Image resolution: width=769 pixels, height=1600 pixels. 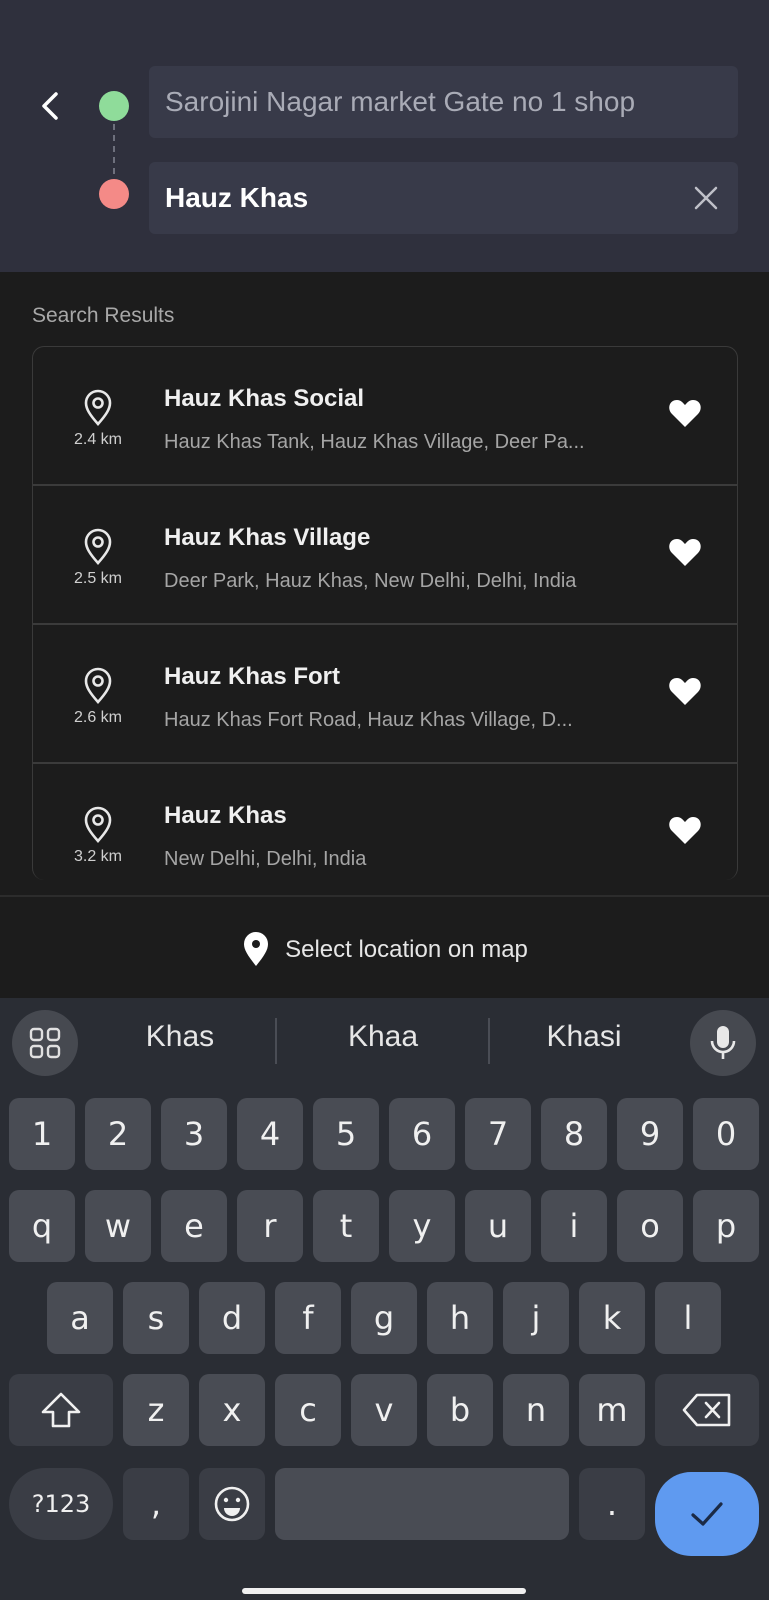 I want to click on key-p: p, so click(x=726, y=1226).